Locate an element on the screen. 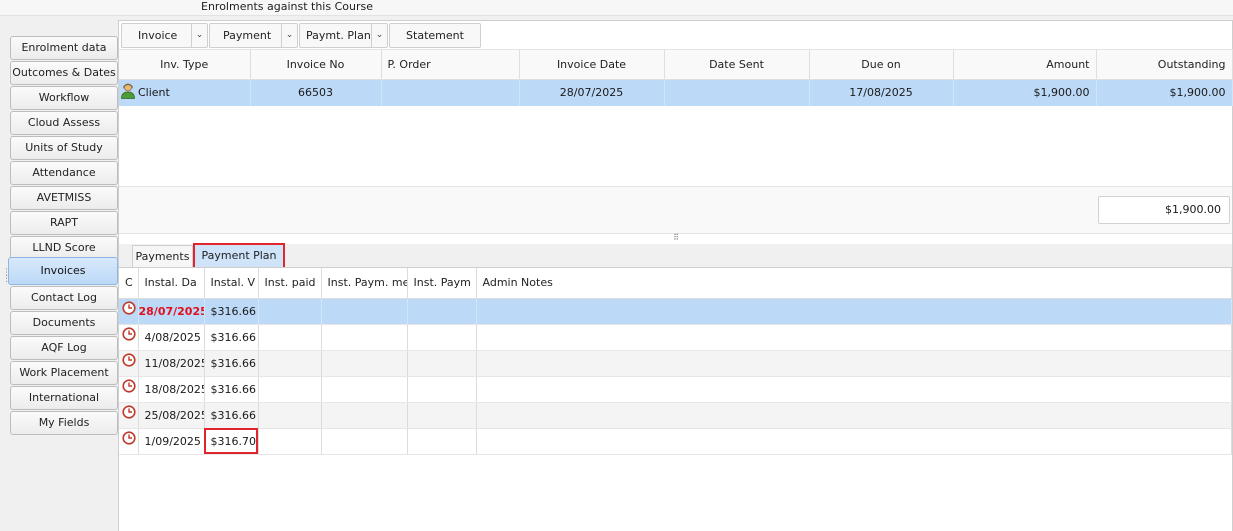  cell-instal-date: 1/09/2025 is located at coordinates (171, 441).